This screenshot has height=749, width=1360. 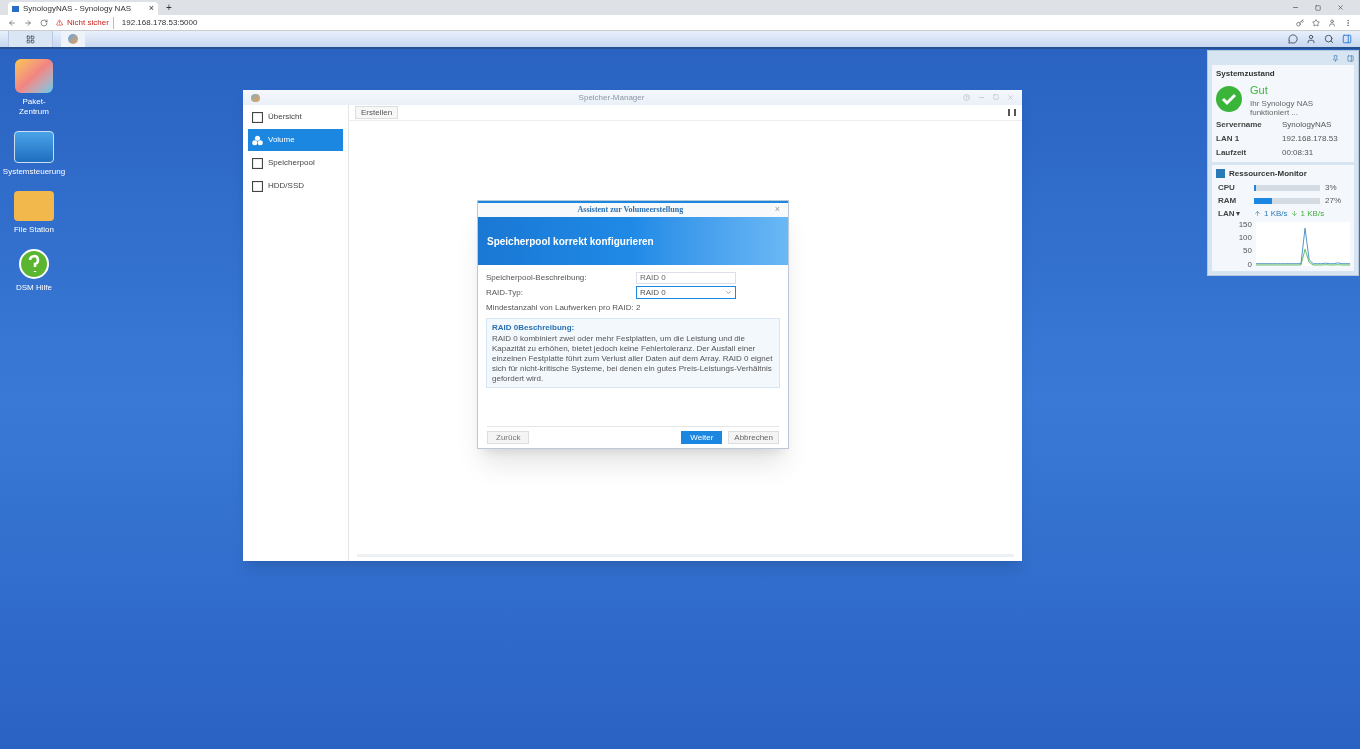 What do you see at coordinates (34, 264) in the screenshot?
I see `help-icon` at bounding box center [34, 264].